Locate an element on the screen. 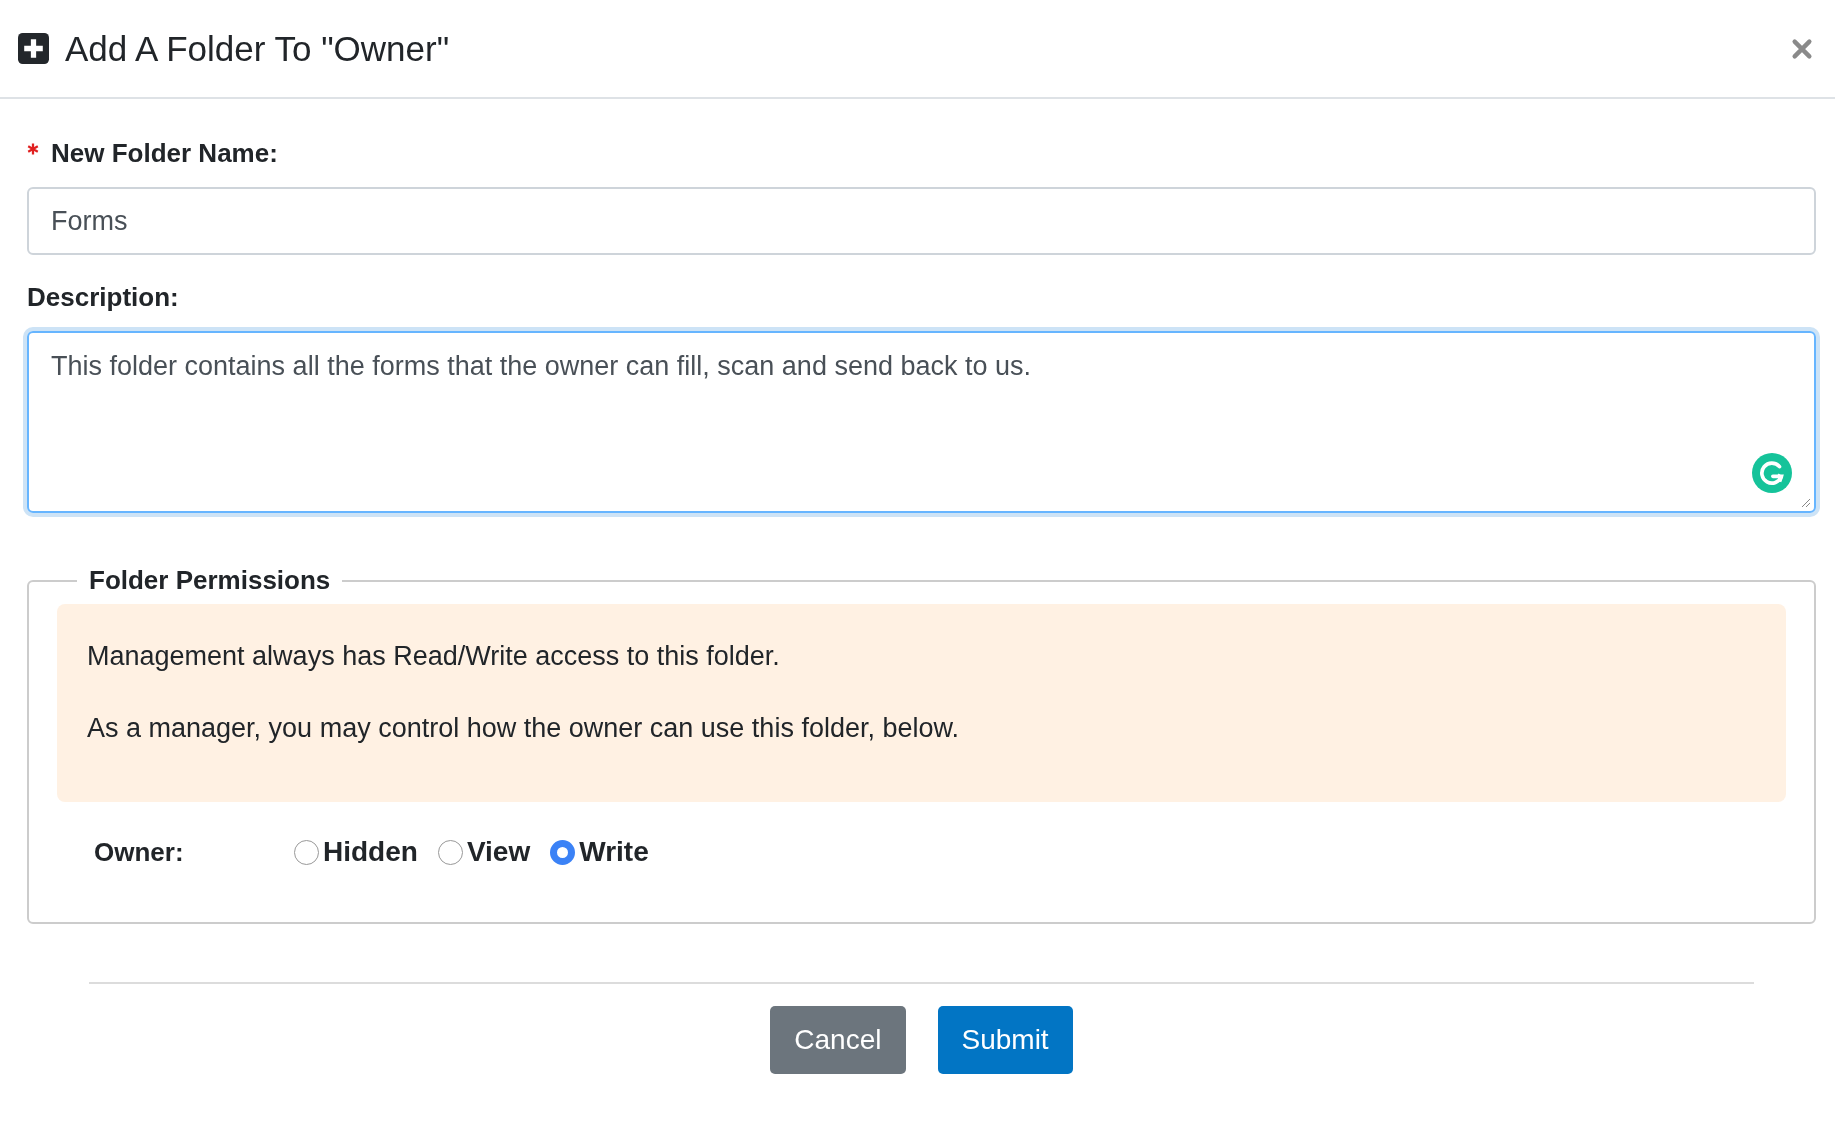 Image resolution: width=1835 pixels, height=1125 pixels. notice-text: As a manager, you may control how the owner can use this folder, below. is located at coordinates (523, 728).